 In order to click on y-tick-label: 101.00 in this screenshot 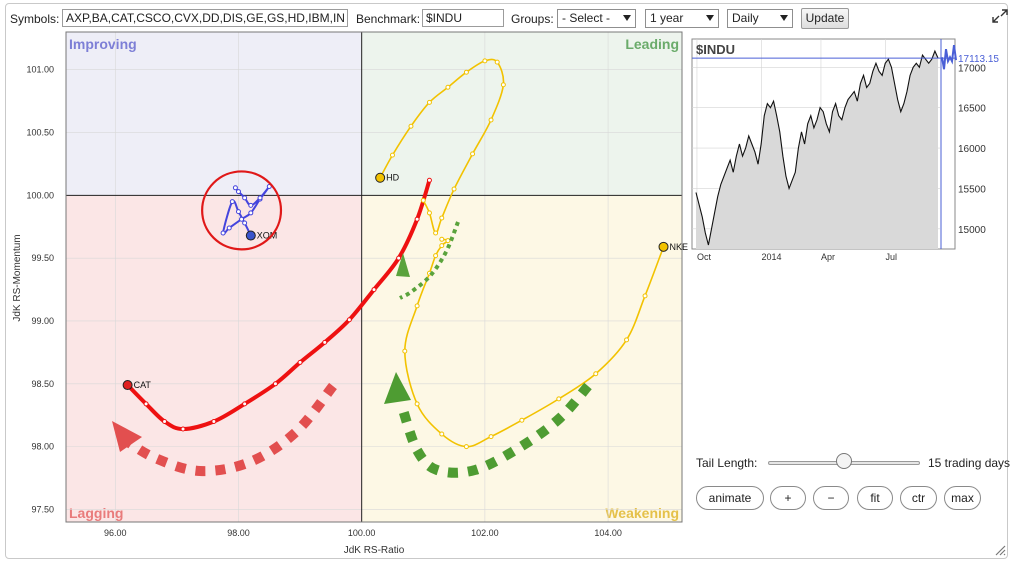, I will do `click(40, 70)`.